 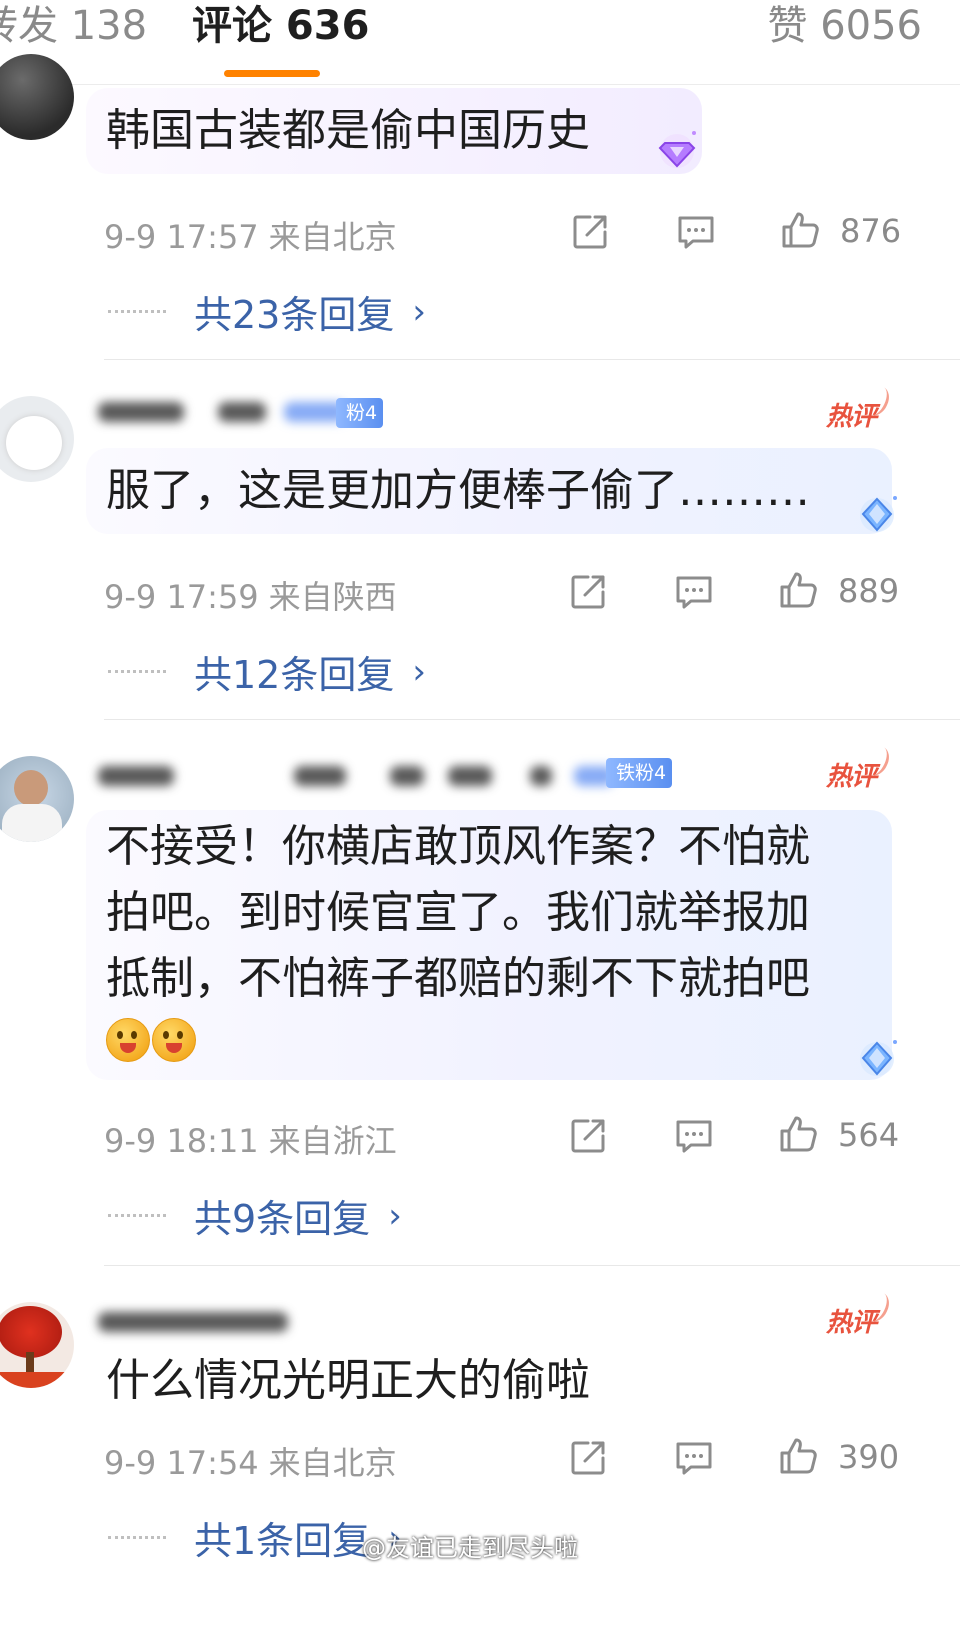 What do you see at coordinates (869, 1135) in the screenshot?
I see `like-count: 564` at bounding box center [869, 1135].